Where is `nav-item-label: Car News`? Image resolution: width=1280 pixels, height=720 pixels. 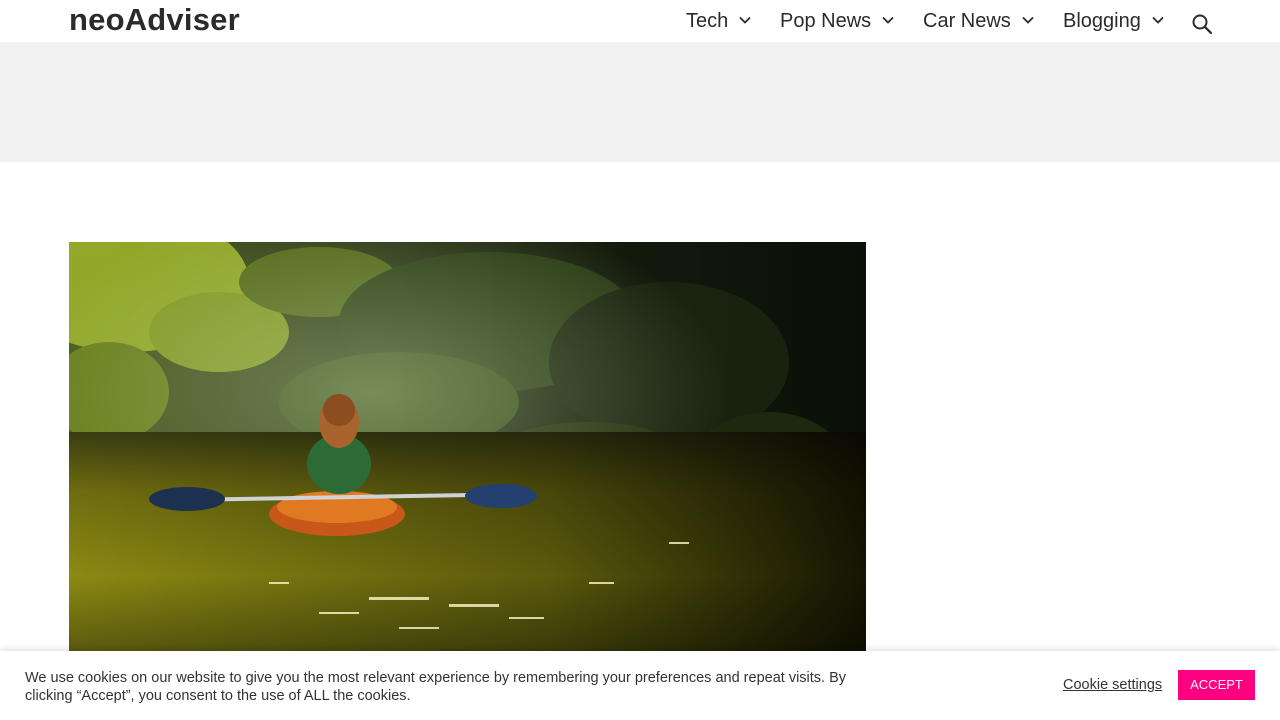
nav-item-label: Car News is located at coordinates (967, 20).